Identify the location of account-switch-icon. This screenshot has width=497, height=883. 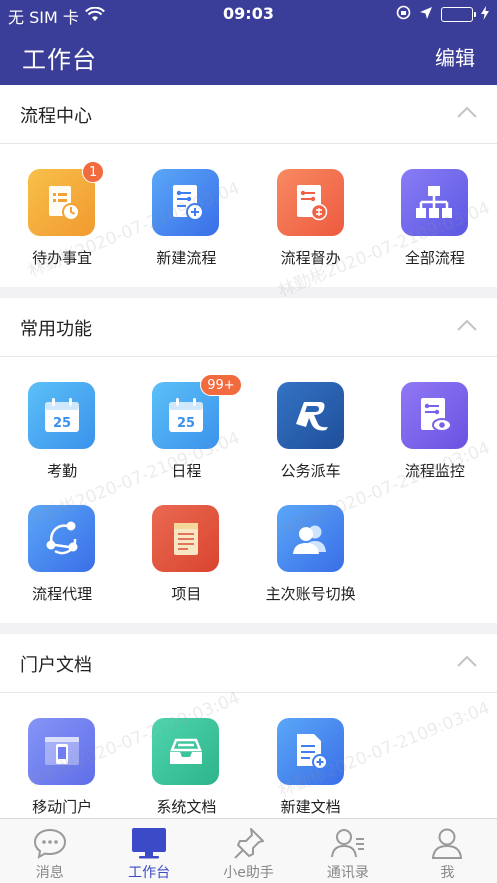
(310, 538).